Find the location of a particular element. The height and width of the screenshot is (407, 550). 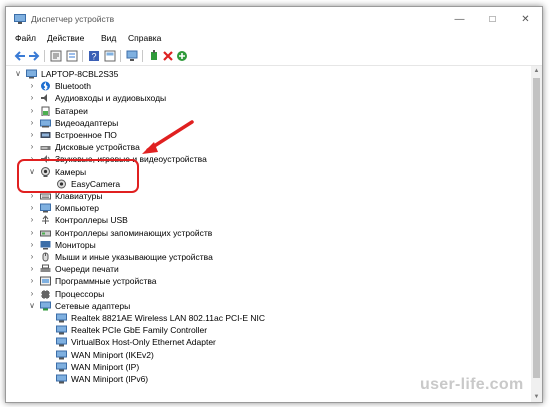

firmware-icon is located at coordinates (45, 135).